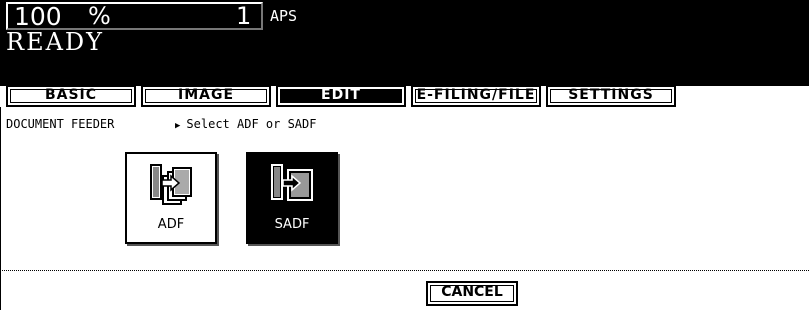  What do you see at coordinates (292, 182) in the screenshot?
I see `sadf-feeder-icon` at bounding box center [292, 182].